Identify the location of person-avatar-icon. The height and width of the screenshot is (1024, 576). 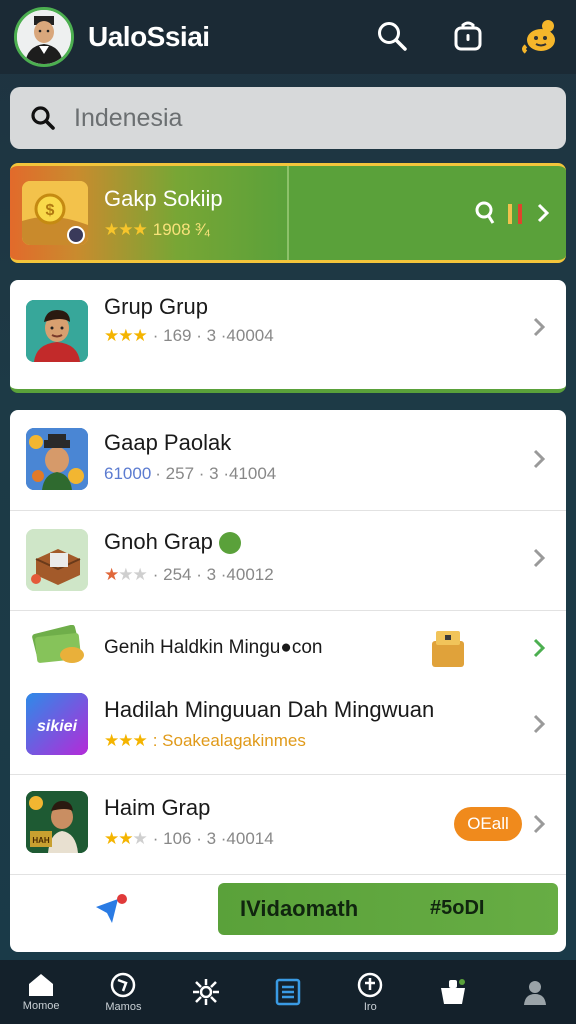
(57, 331).